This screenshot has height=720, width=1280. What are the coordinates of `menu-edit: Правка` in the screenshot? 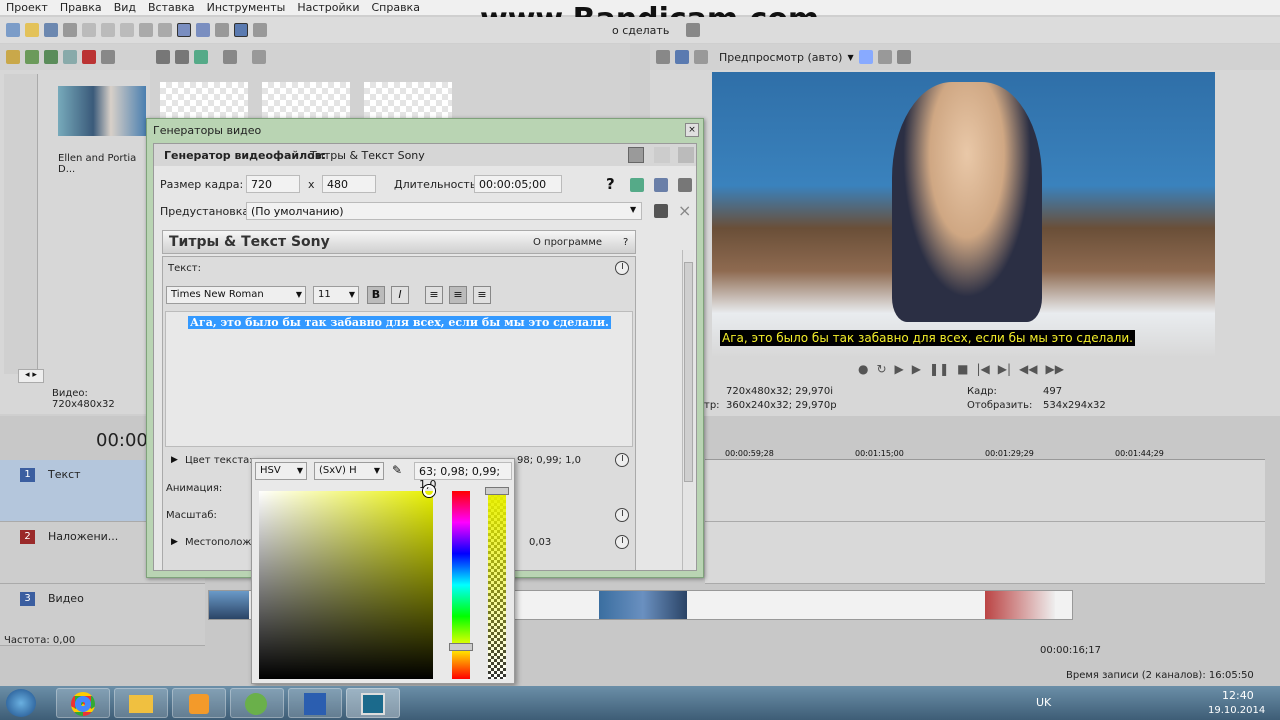 It's located at (81, 7).